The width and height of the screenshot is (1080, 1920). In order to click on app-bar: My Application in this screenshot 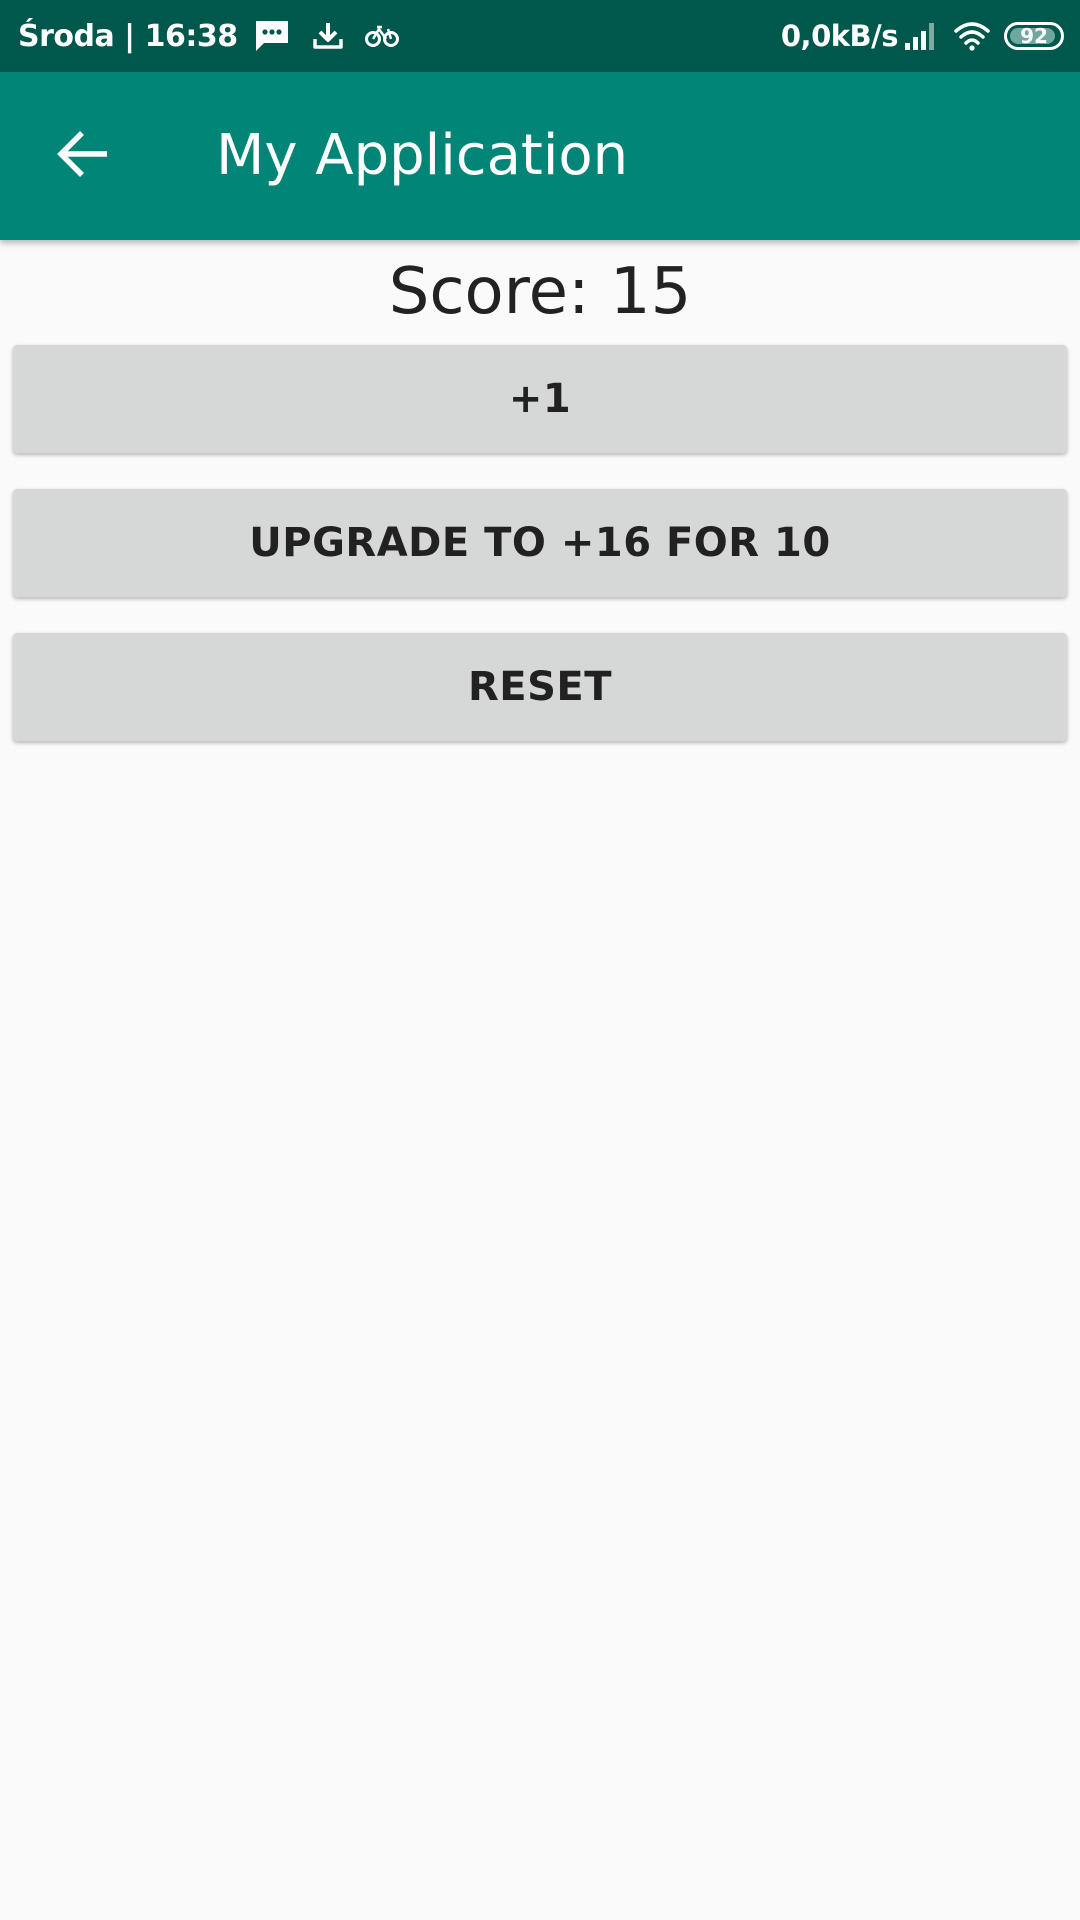, I will do `click(540, 156)`.